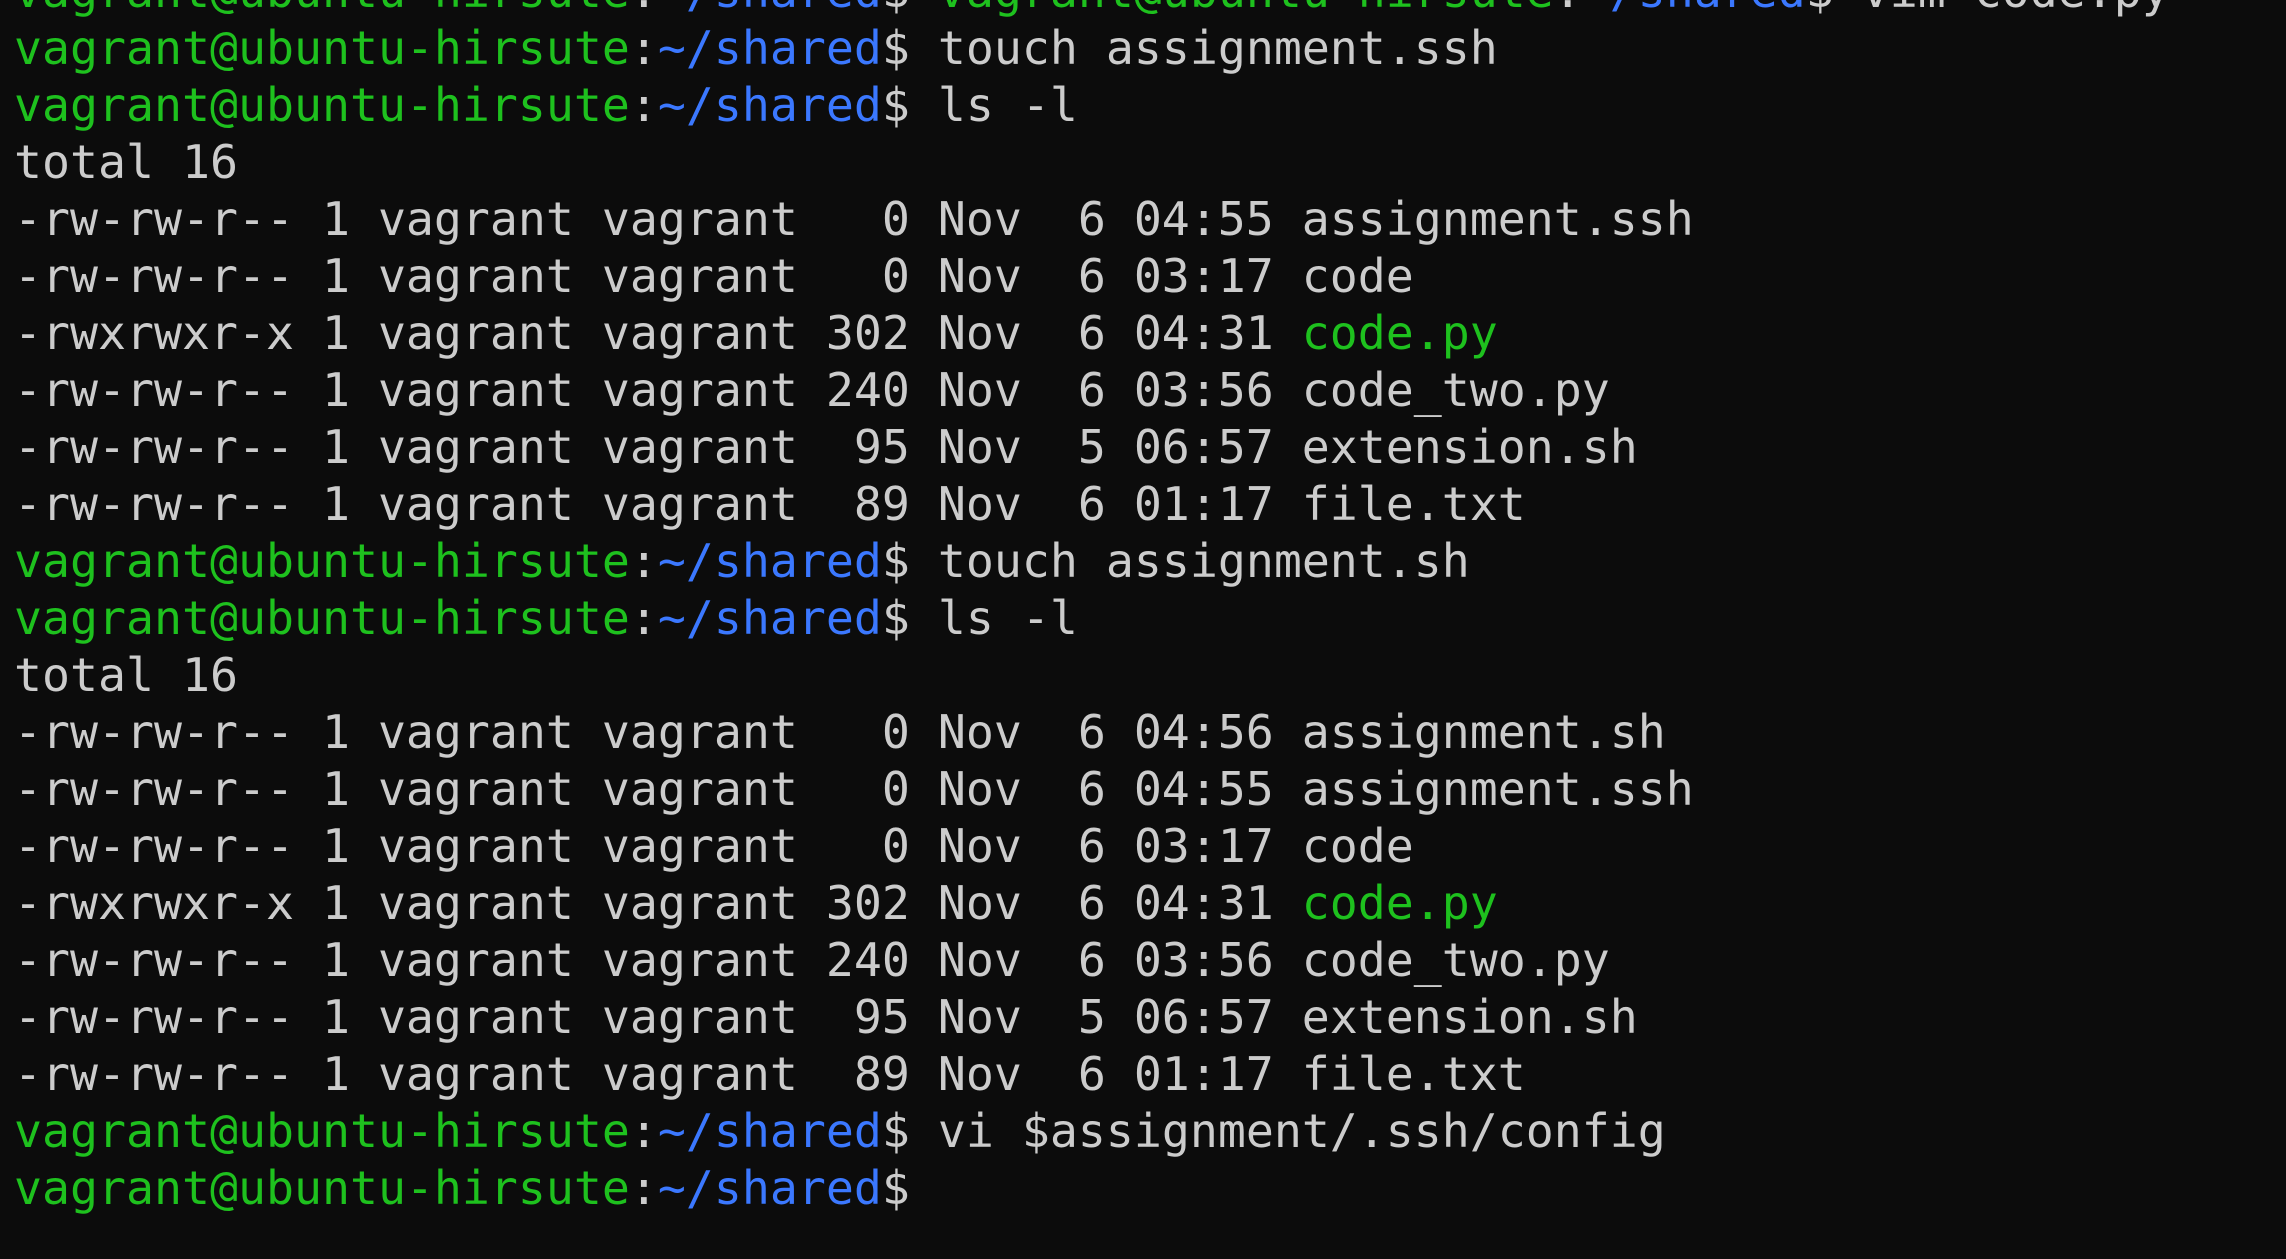 This screenshot has width=2286, height=1259. What do you see at coordinates (1301, 1131) in the screenshot?
I see `command-text: vi $assignment/.ssh/config` at bounding box center [1301, 1131].